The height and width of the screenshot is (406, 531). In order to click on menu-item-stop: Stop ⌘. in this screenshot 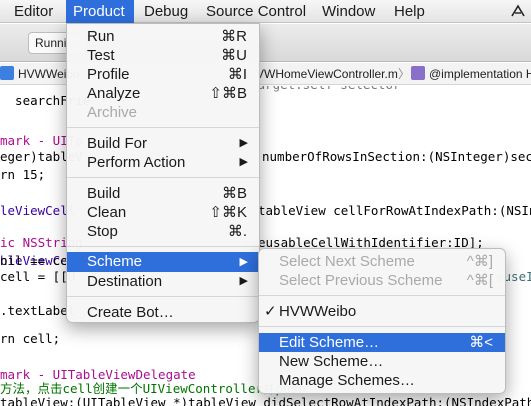, I will do `click(163, 231)`.